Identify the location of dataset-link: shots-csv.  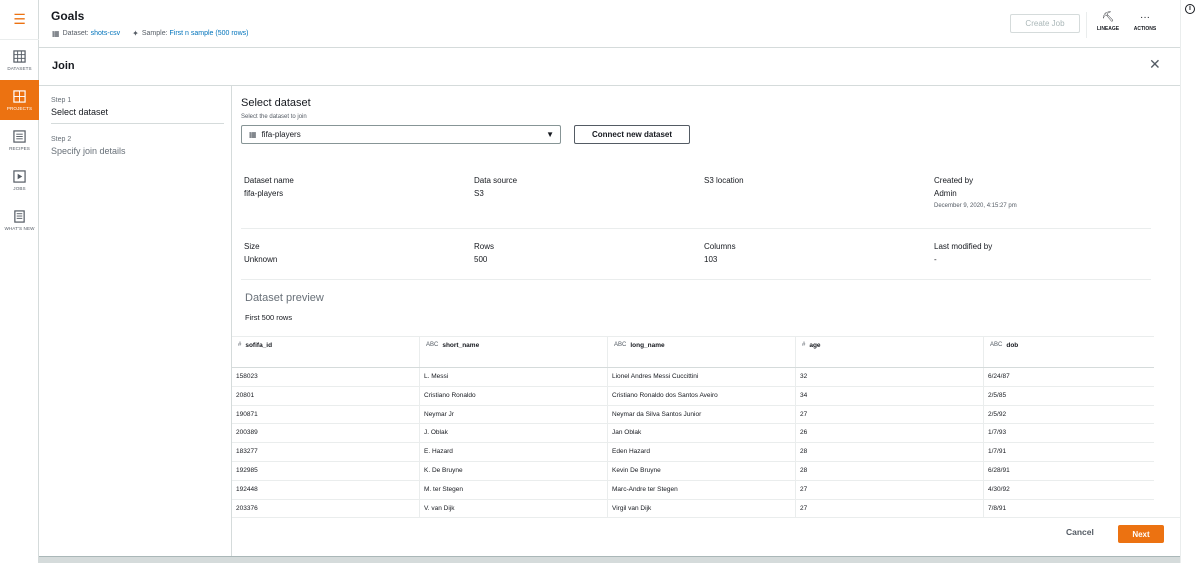
(106, 33).